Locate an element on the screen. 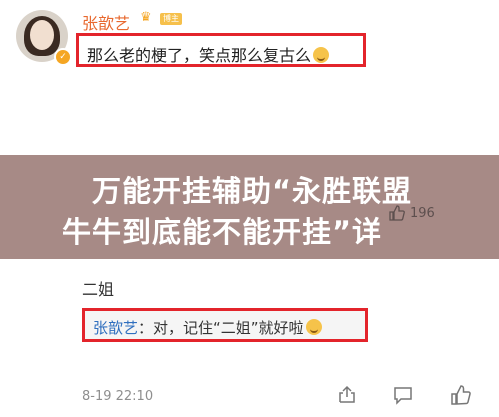 The image size is (499, 417). reply-author-link: 张歆艺 is located at coordinates (115, 328).